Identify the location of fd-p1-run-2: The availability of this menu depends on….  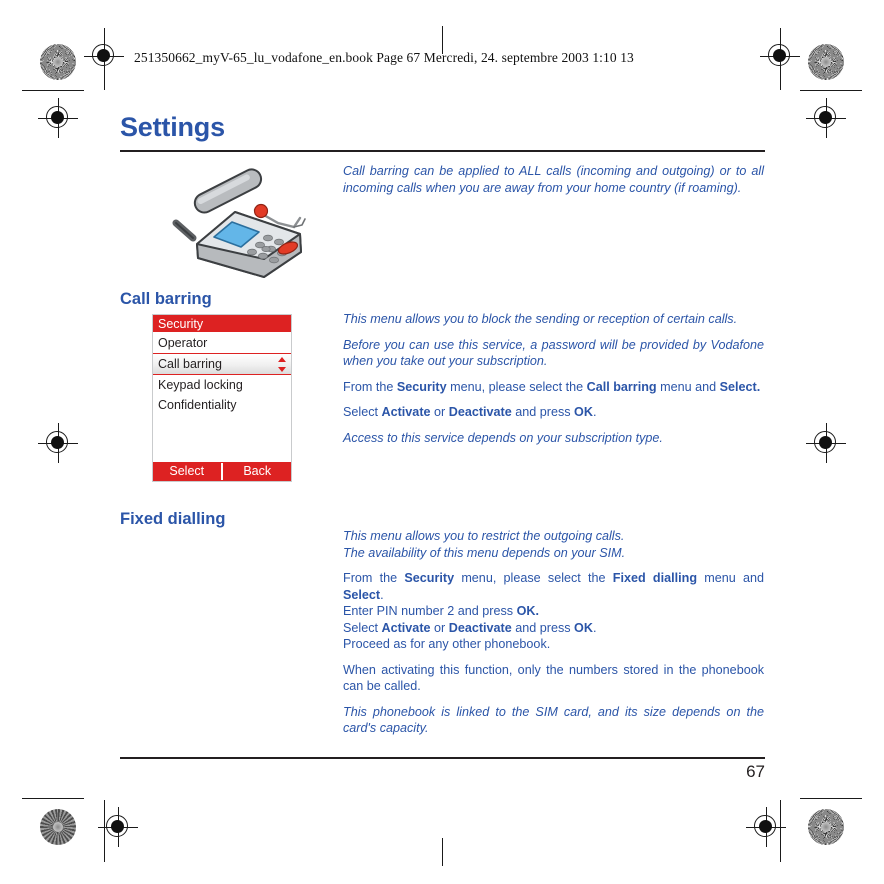
(484, 552).